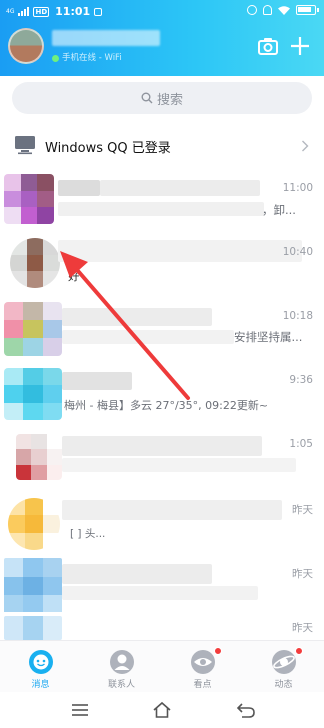  What do you see at coordinates (267, 10) in the screenshot?
I see `bell-icon` at bounding box center [267, 10].